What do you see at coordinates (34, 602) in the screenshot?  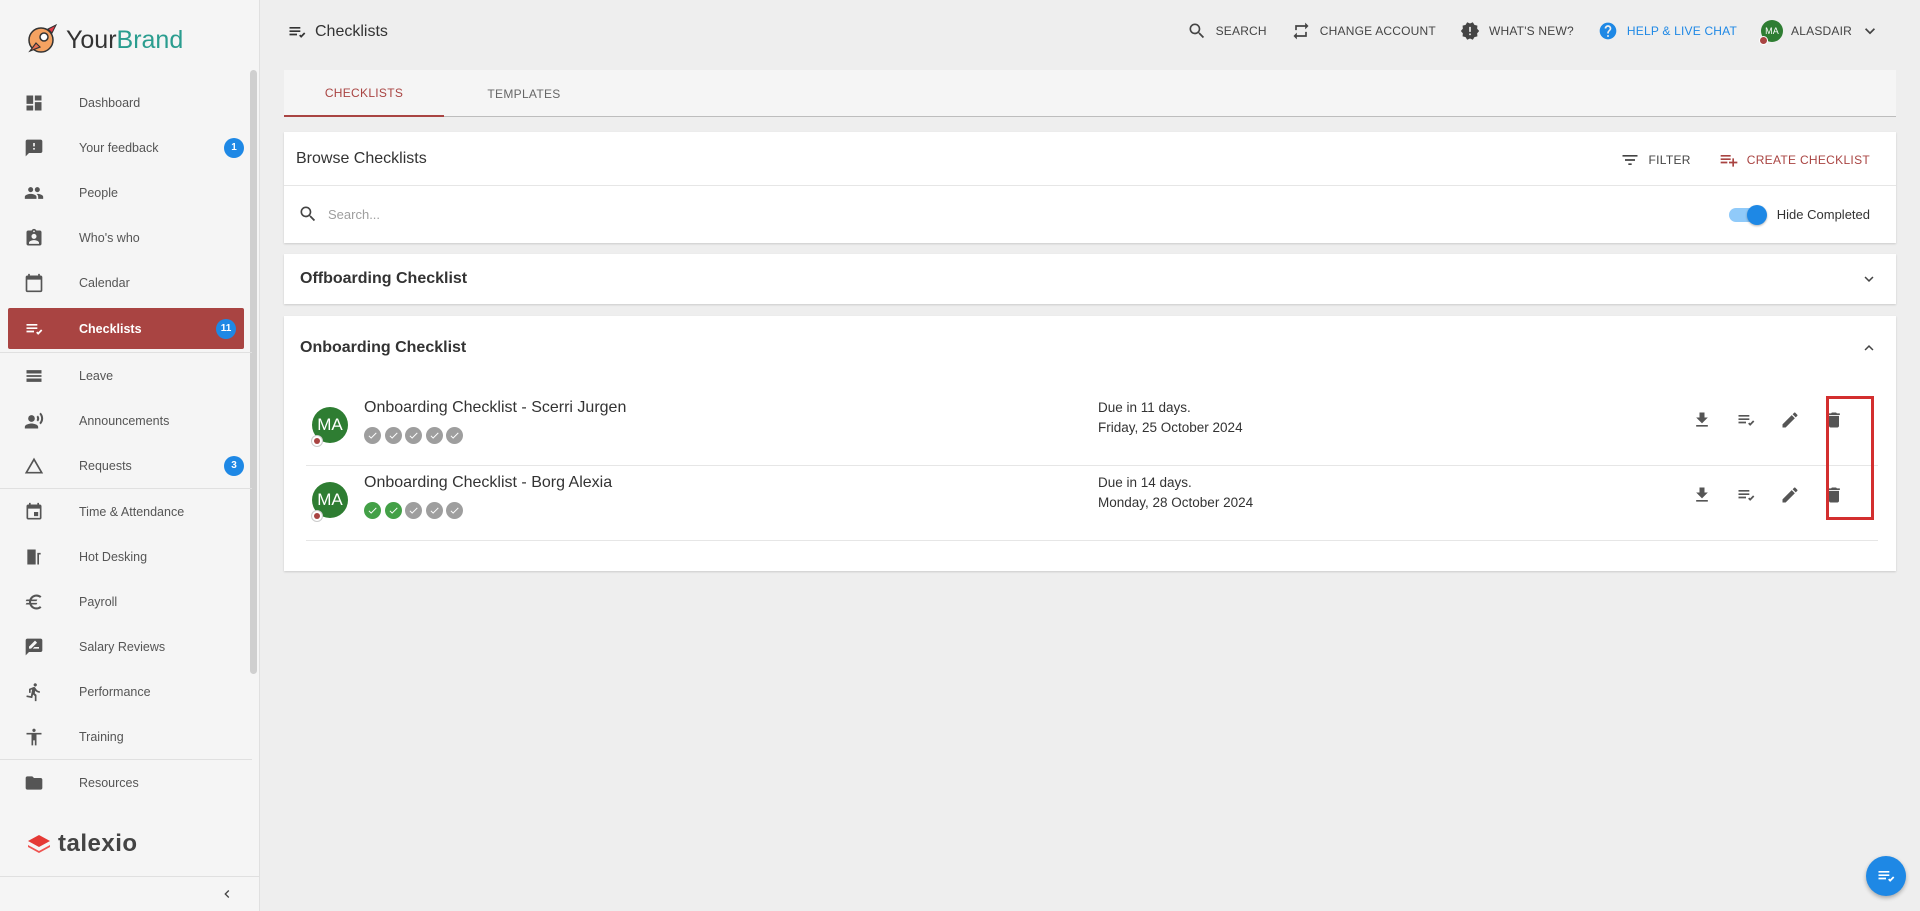 I see `euro-icon` at bounding box center [34, 602].